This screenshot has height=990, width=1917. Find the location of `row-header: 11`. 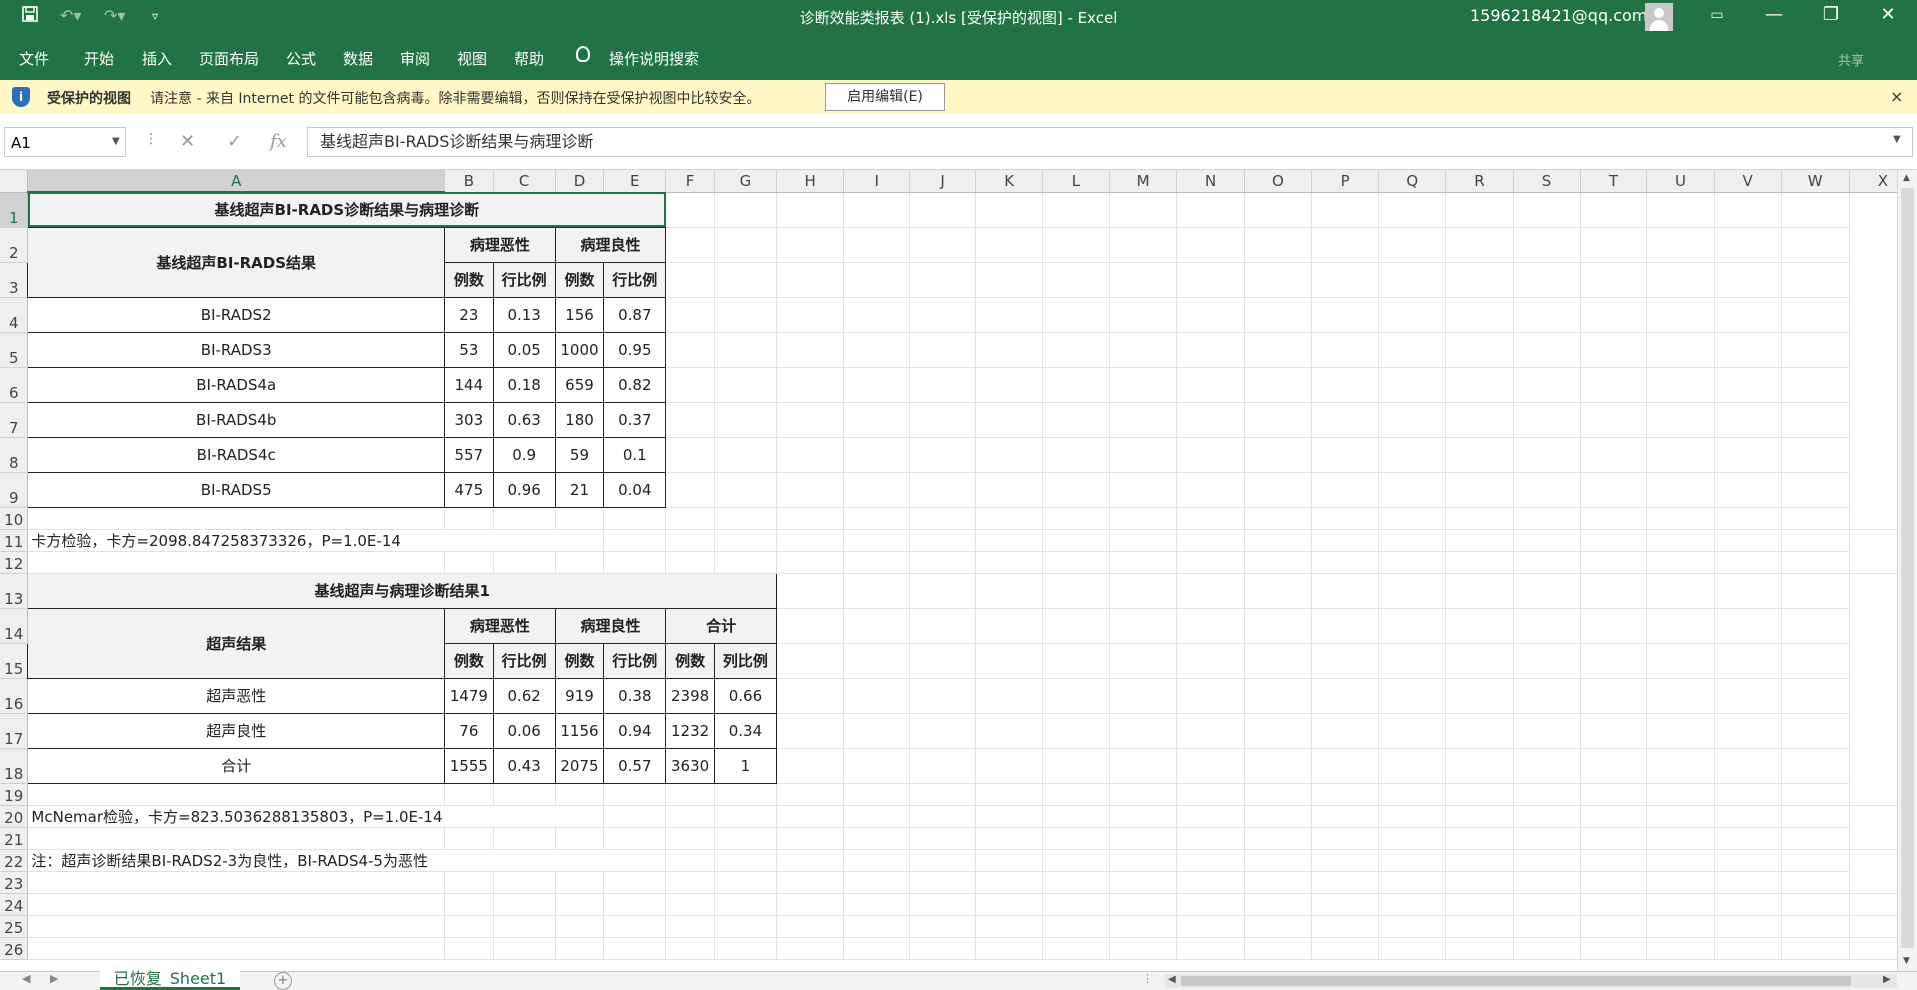

row-header: 11 is located at coordinates (14, 540).